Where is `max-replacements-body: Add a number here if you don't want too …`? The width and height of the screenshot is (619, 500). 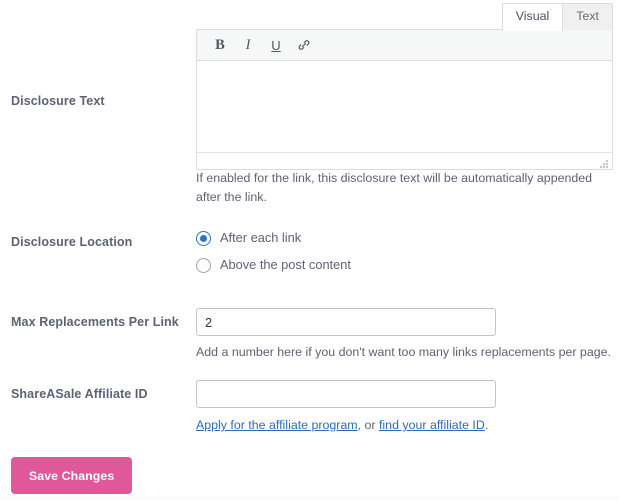 max-replacements-body: Add a number here if you don't want too … is located at coordinates (407, 335).